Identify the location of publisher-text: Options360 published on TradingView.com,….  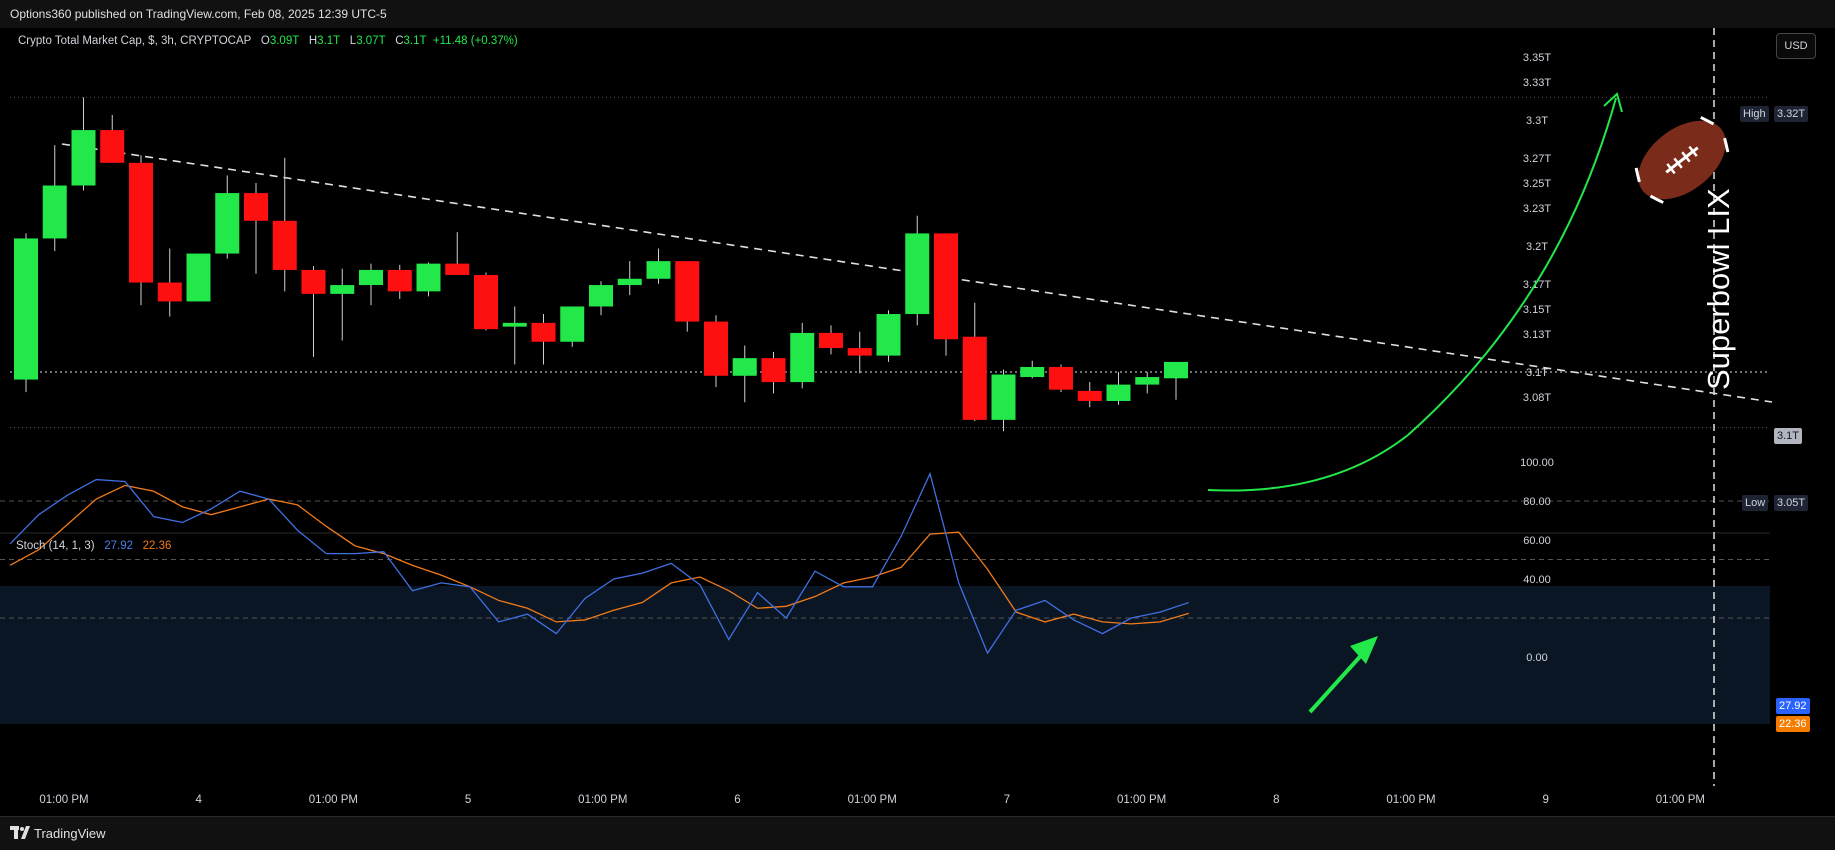
(198, 14).